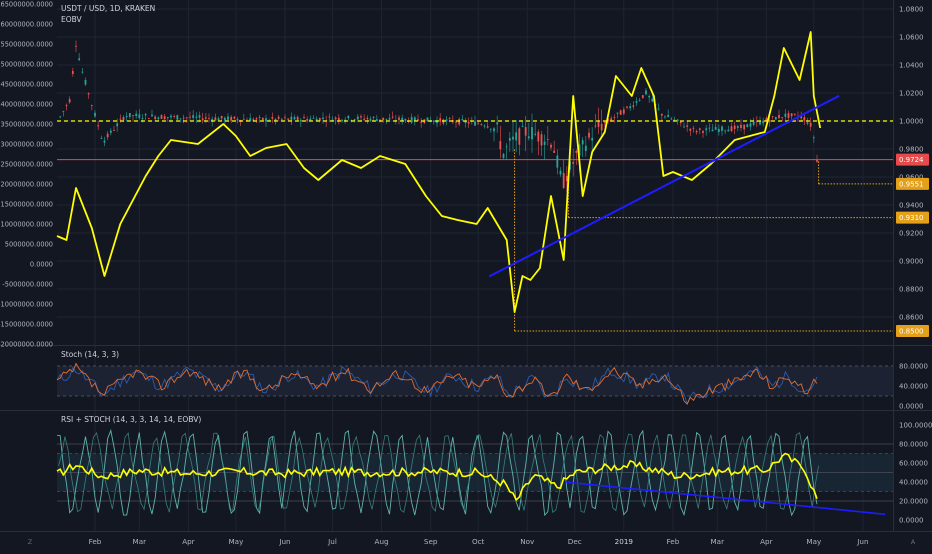 Image resolution: width=932 pixels, height=554 pixels. What do you see at coordinates (26, 305) in the screenshot?
I see `left-axis-tick: -10000000.0000` at bounding box center [26, 305].